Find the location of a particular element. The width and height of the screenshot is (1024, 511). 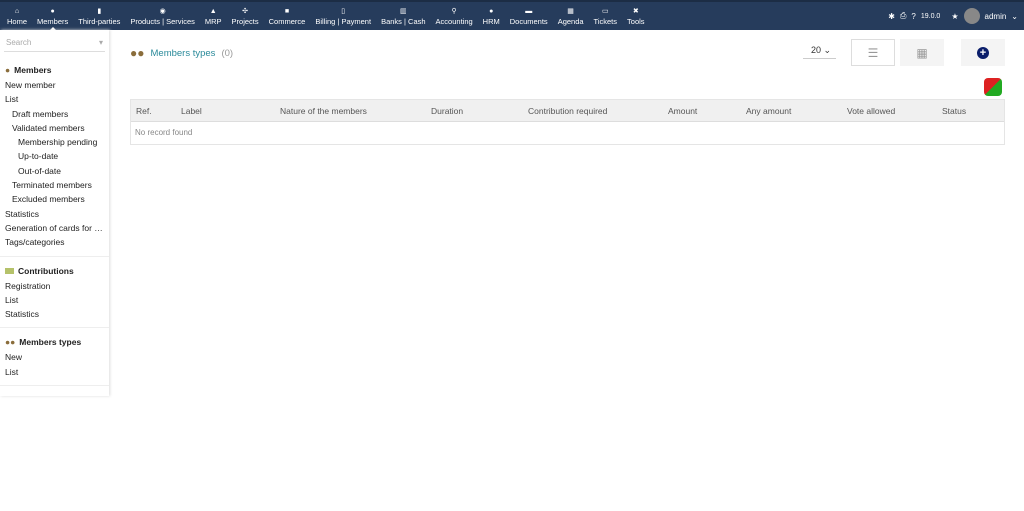

topnav-label: Documents is located at coordinates (528, 21).